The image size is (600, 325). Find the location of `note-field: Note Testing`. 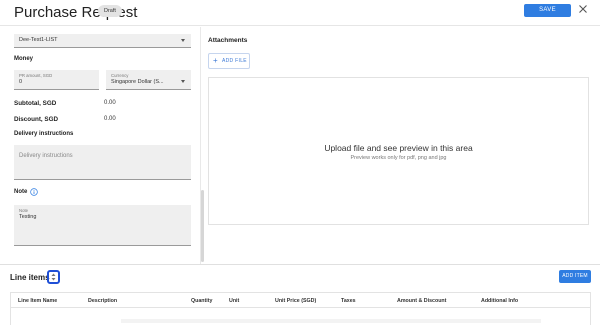

note-field: Note Testing is located at coordinates (102, 225).